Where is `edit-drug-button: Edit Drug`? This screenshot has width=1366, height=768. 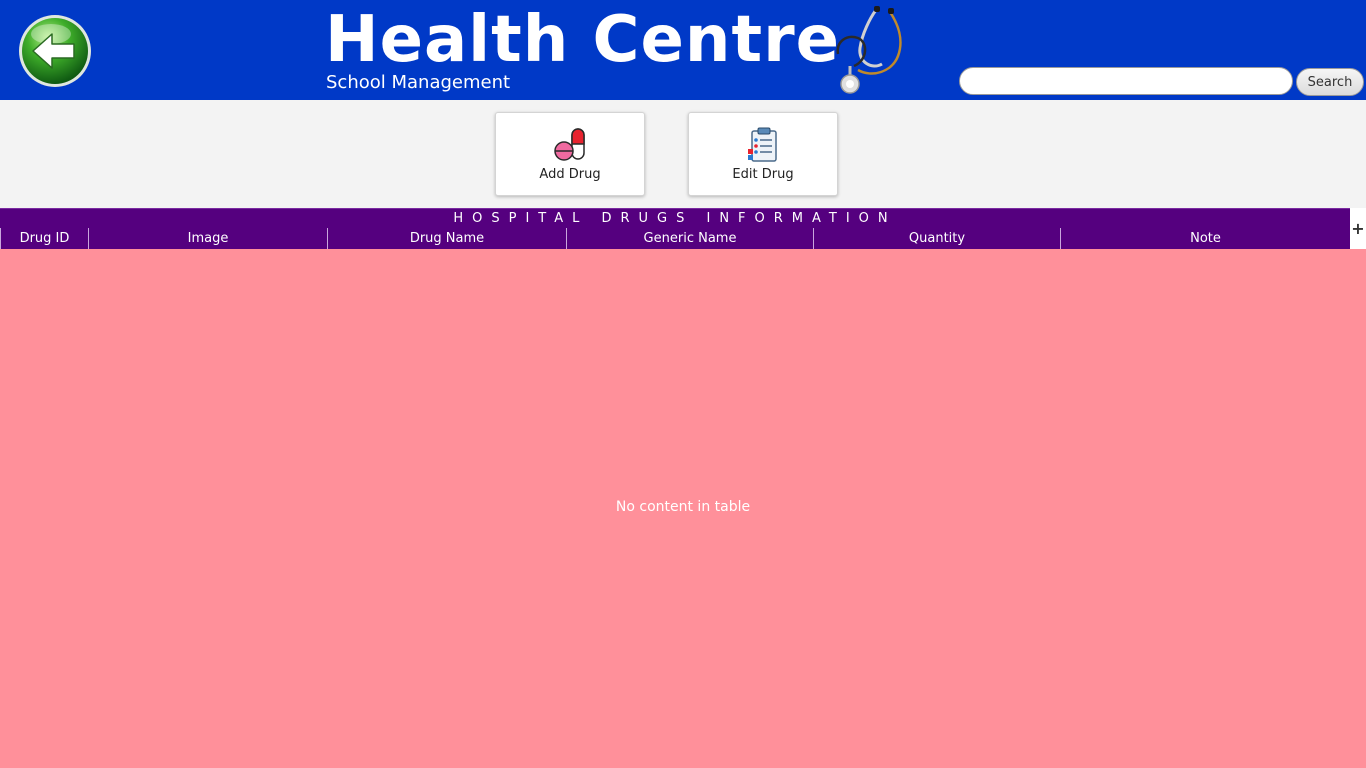
edit-drug-button: Edit Drug is located at coordinates (763, 154).